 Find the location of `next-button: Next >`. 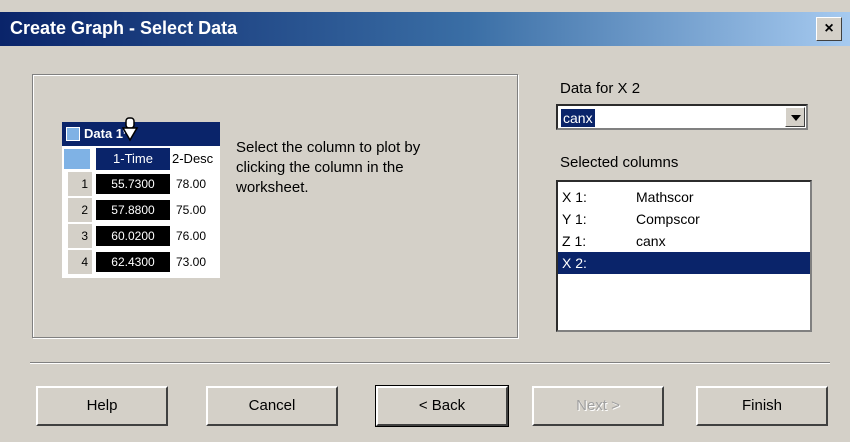

next-button: Next > is located at coordinates (598, 406).